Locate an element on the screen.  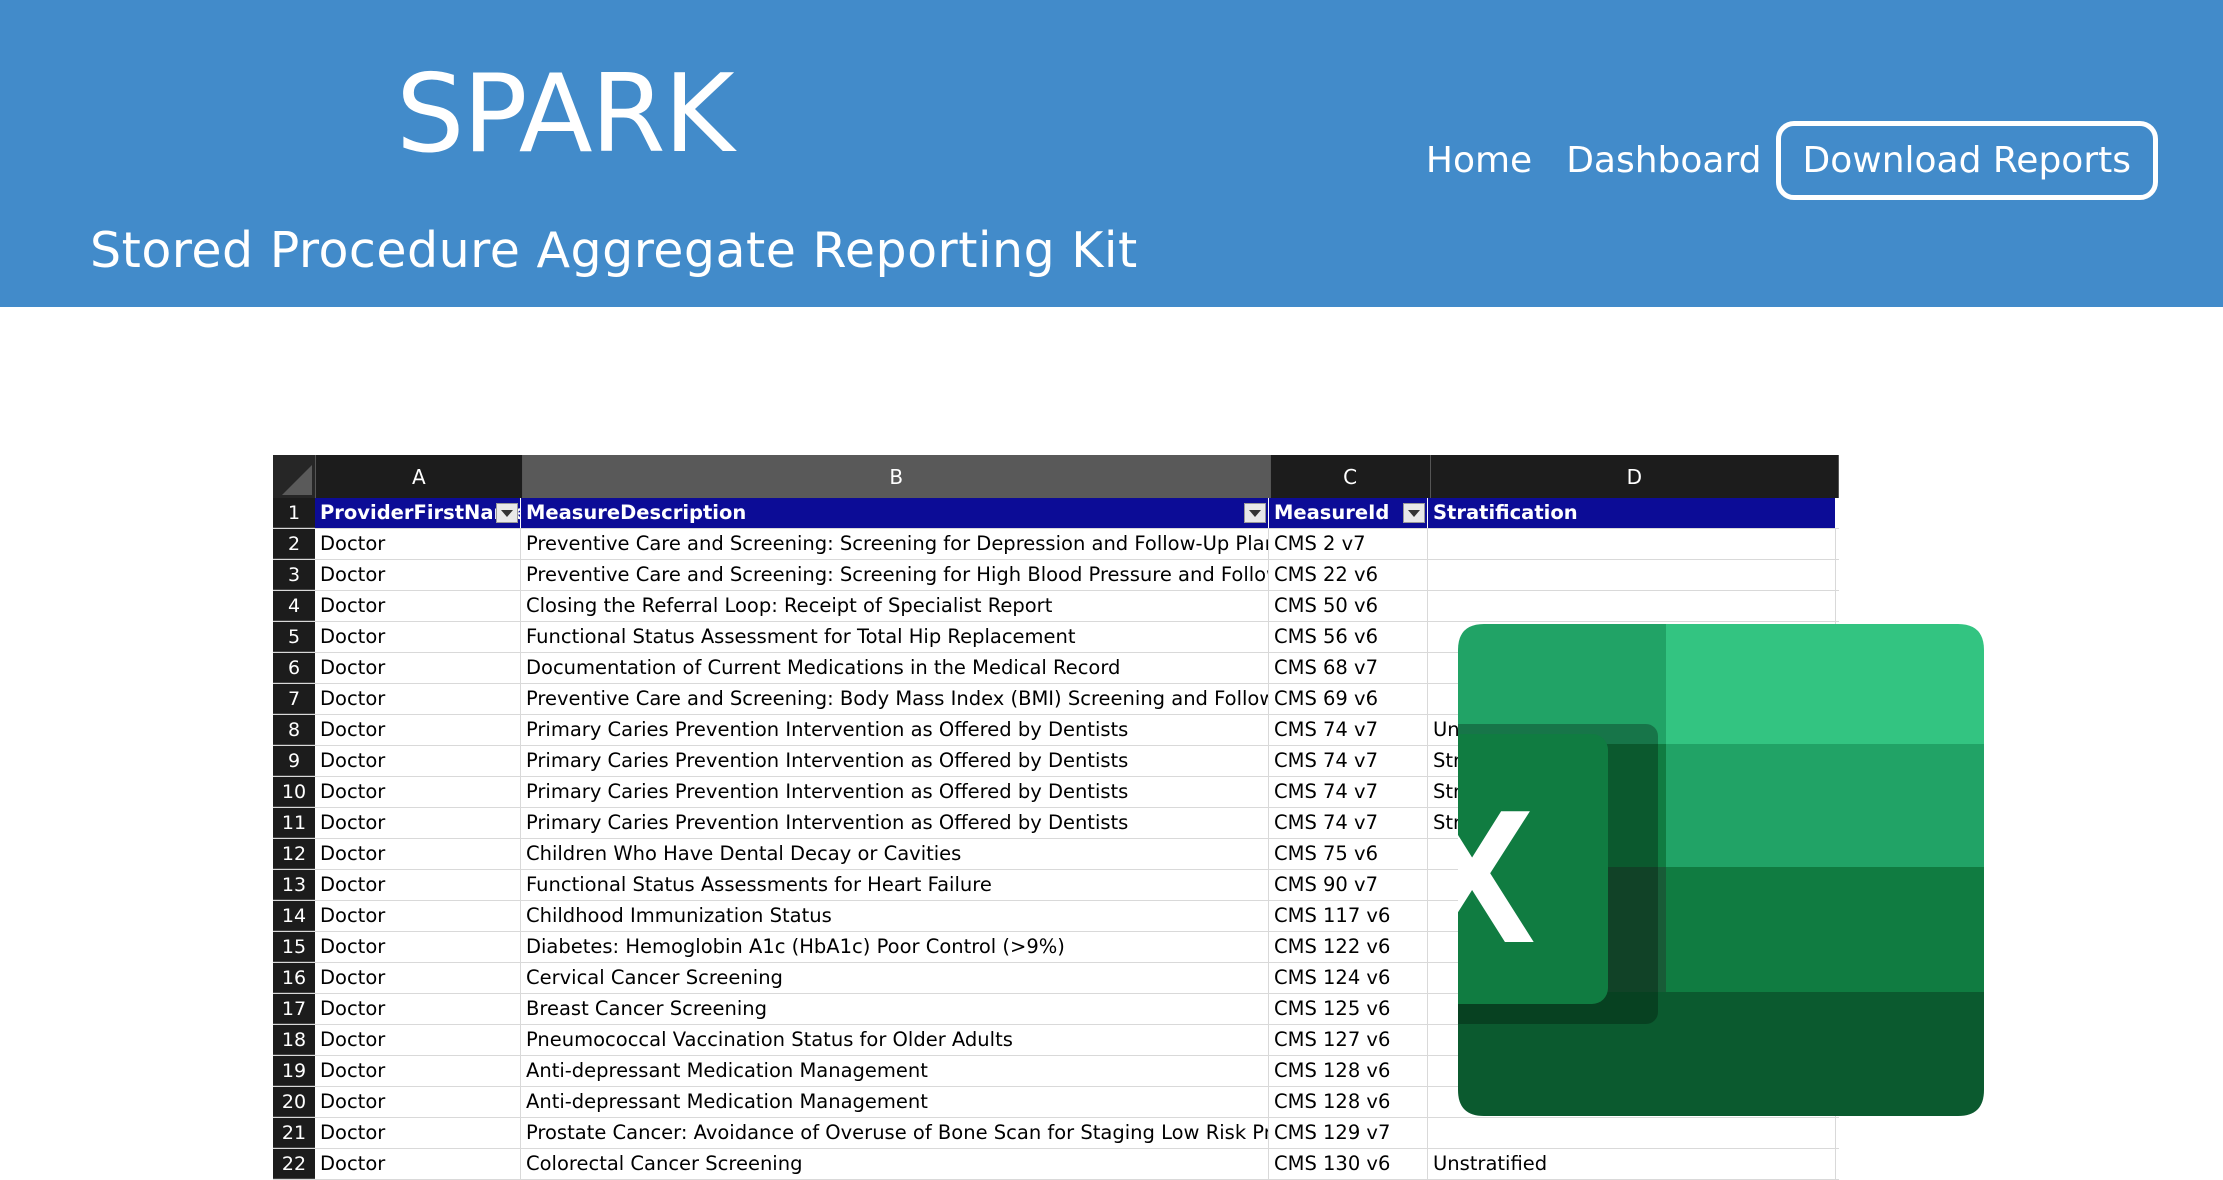
column-header-row: A B C D is located at coordinates (1056, 476).